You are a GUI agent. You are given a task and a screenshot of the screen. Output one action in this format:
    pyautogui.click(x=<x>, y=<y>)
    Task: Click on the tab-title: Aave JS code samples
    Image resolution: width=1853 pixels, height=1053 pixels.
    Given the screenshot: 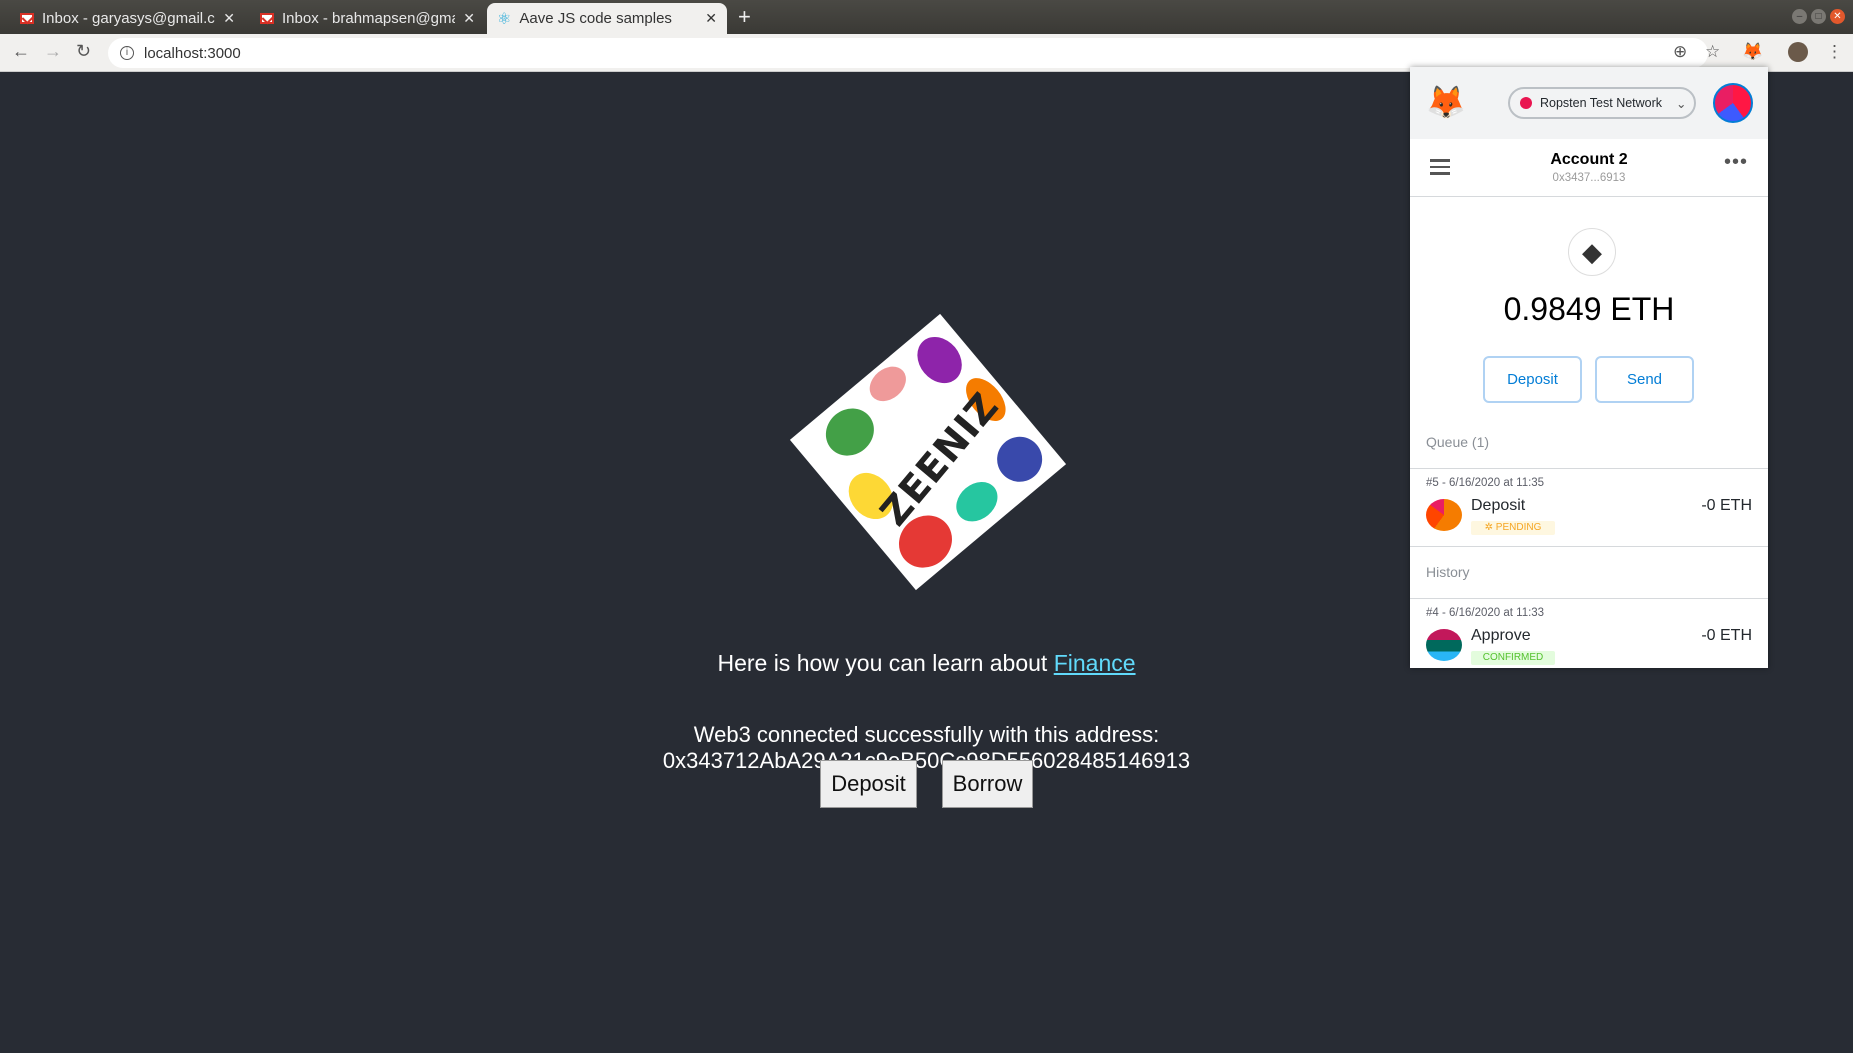 What is the action you would take?
    pyautogui.click(x=595, y=18)
    